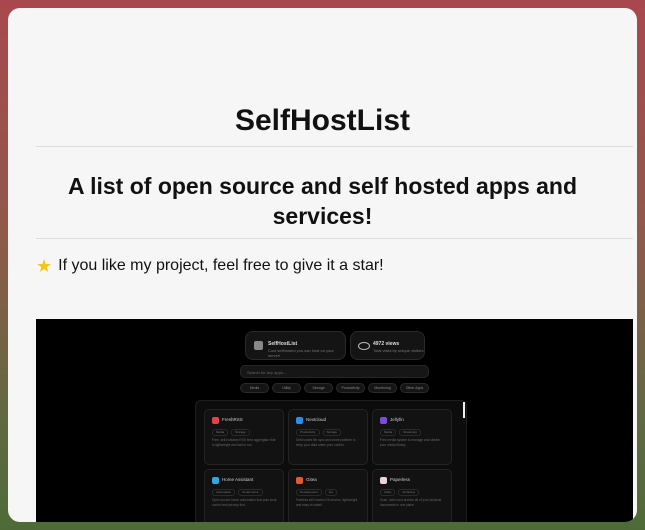 The width and height of the screenshot is (645, 530). I want to click on page-title: SelfHostList, so click(322, 120).